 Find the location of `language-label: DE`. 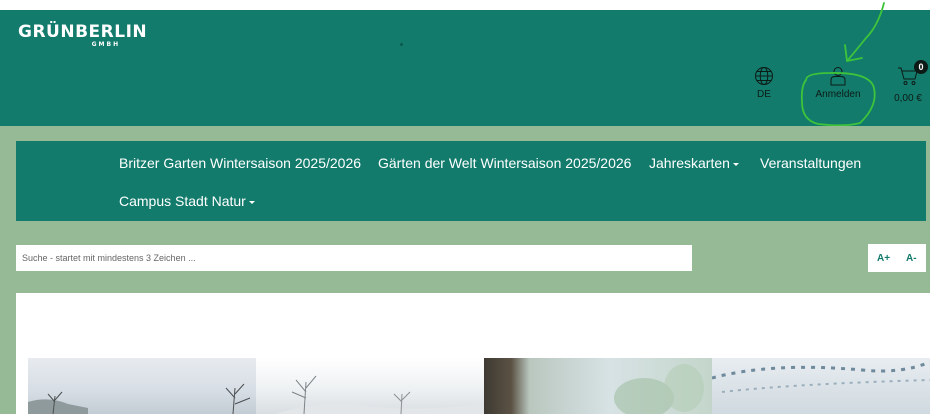

language-label: DE is located at coordinates (764, 94).